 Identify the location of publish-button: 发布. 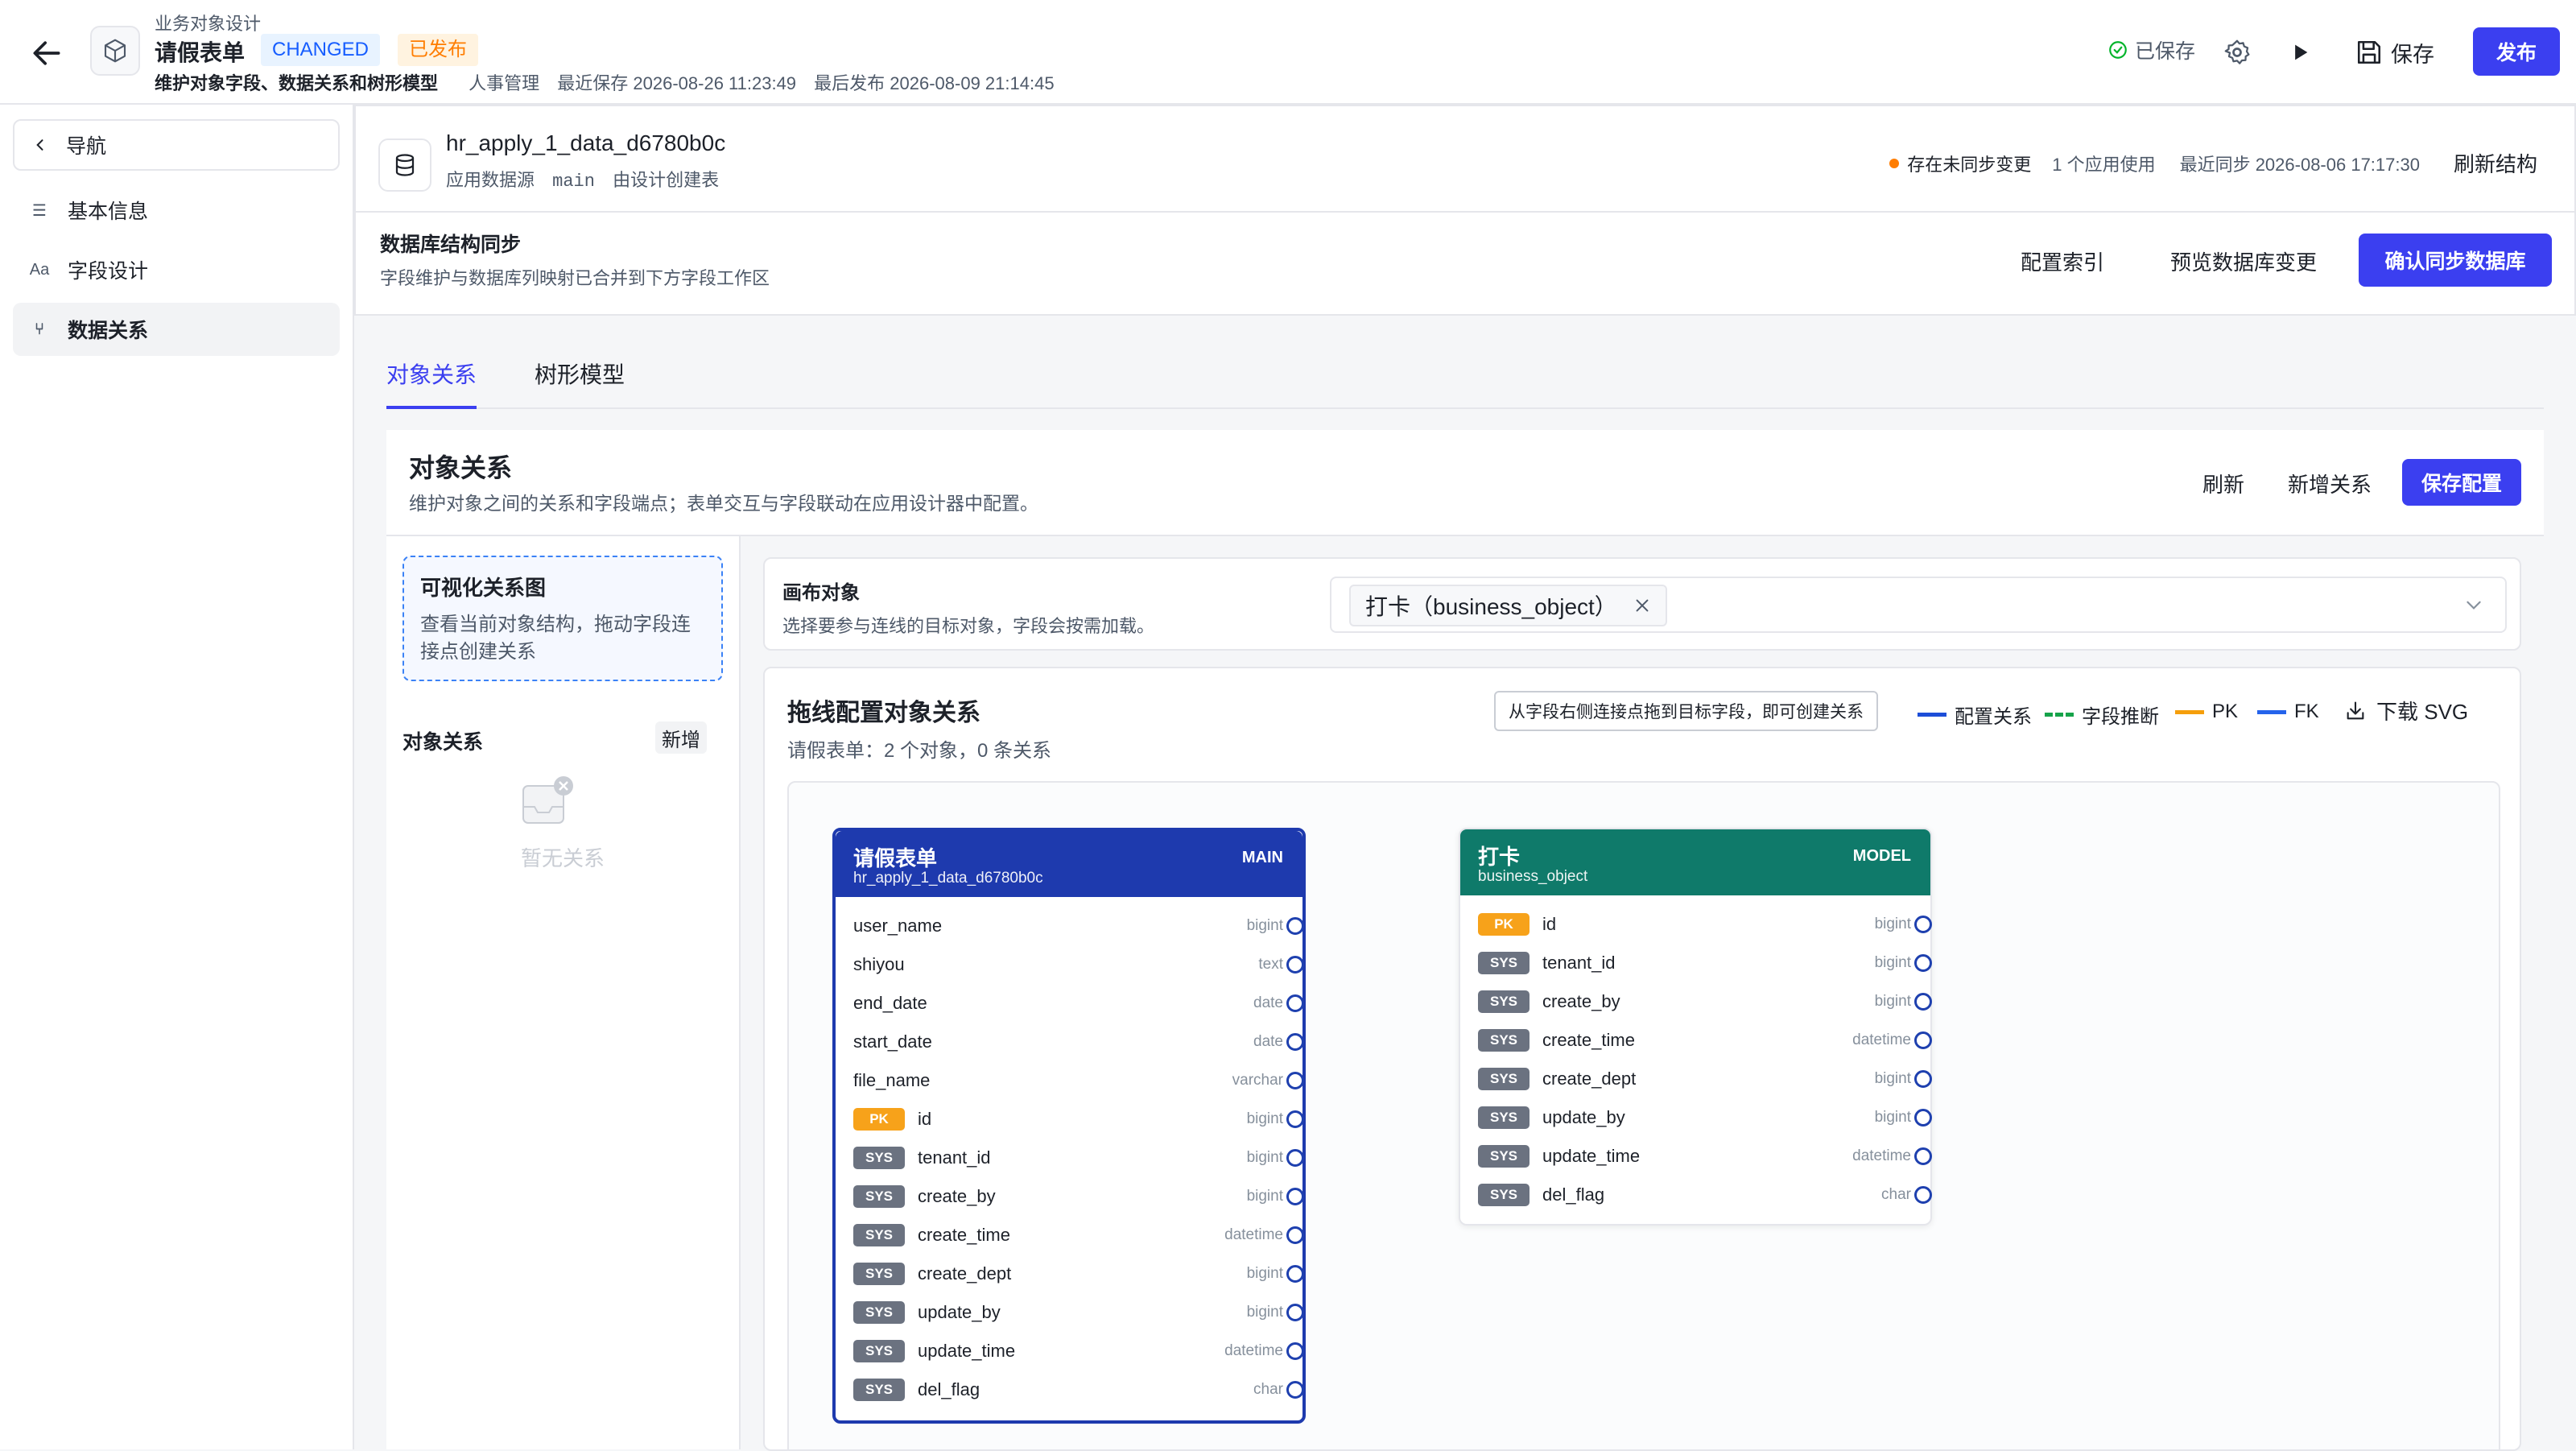
(2516, 51).